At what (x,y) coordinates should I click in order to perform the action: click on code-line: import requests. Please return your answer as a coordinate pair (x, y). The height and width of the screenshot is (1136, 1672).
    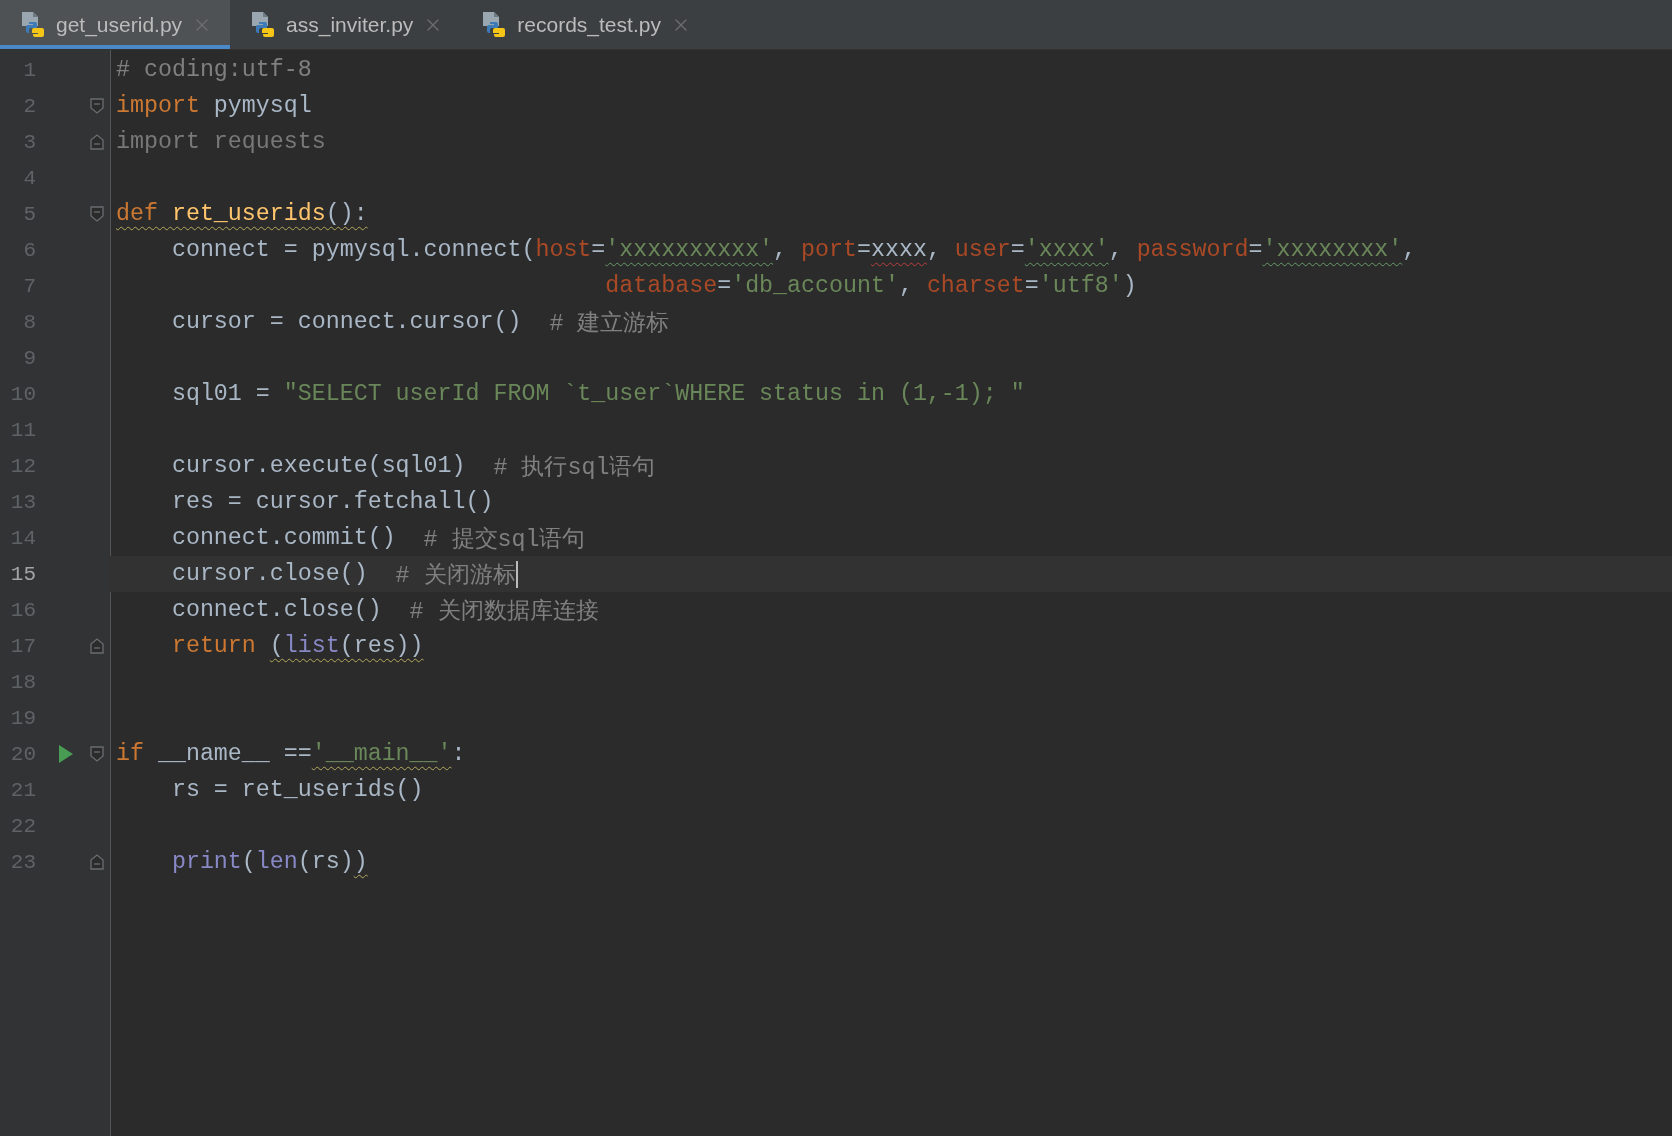
    Looking at the image, I should click on (221, 142).